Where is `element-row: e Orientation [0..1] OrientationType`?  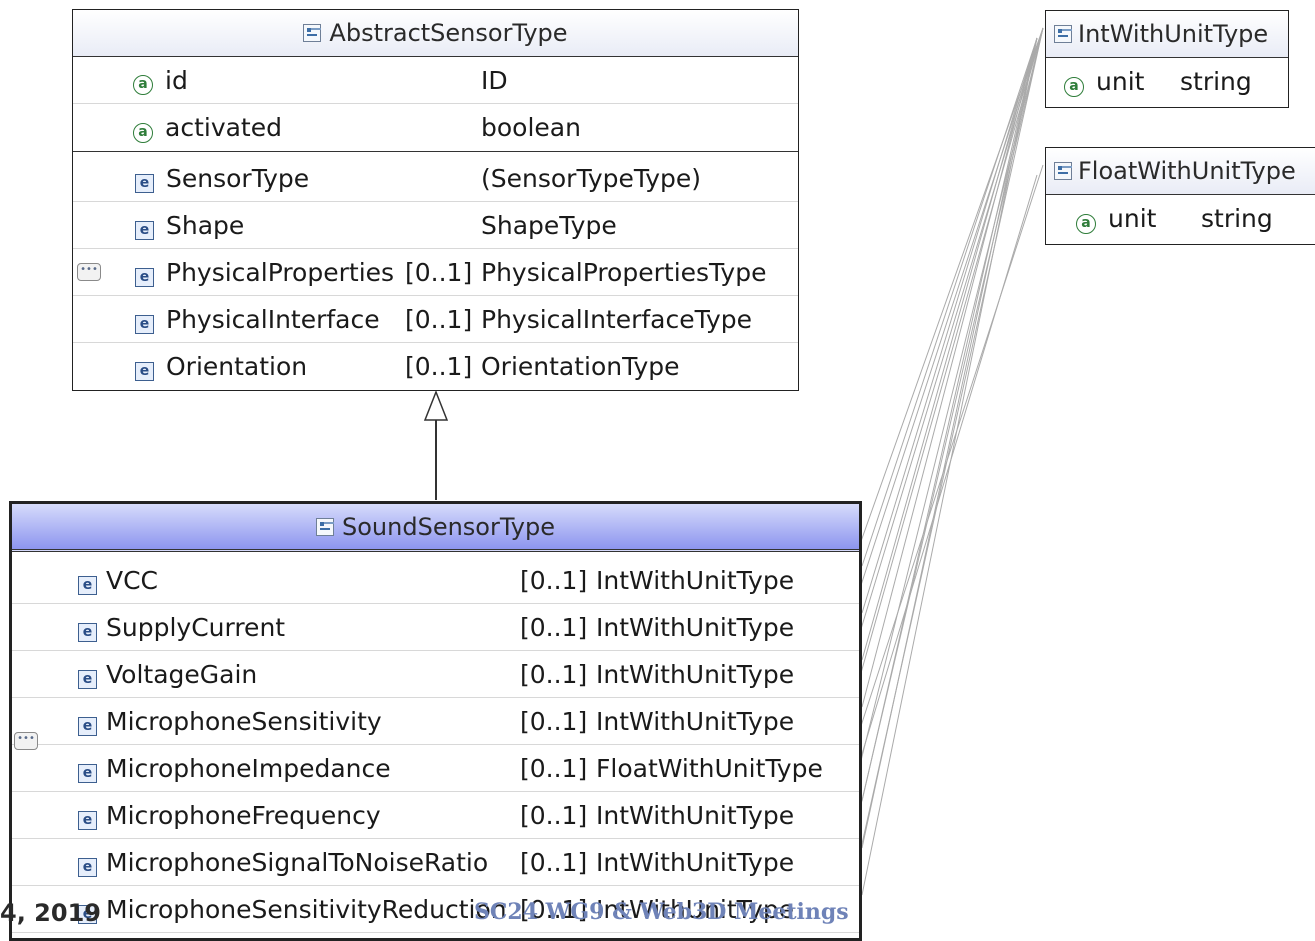
element-row: e Orientation [0..1] OrientationType is located at coordinates (435, 366).